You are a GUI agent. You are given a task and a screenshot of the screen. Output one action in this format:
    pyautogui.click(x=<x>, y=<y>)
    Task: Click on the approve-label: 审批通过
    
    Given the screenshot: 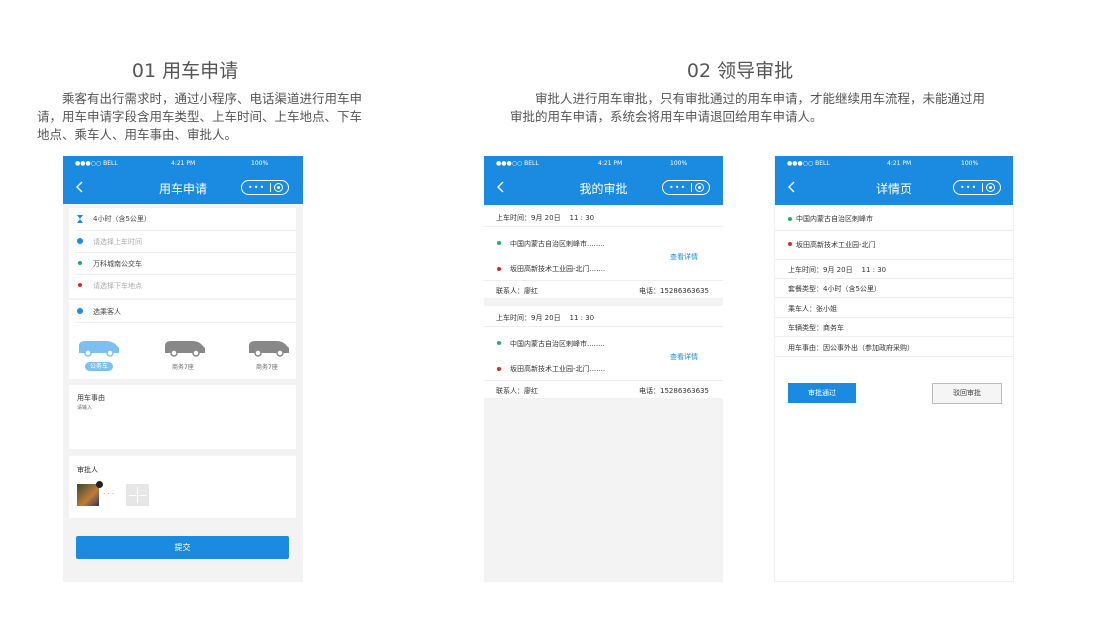 What is the action you would take?
    pyautogui.click(x=822, y=393)
    